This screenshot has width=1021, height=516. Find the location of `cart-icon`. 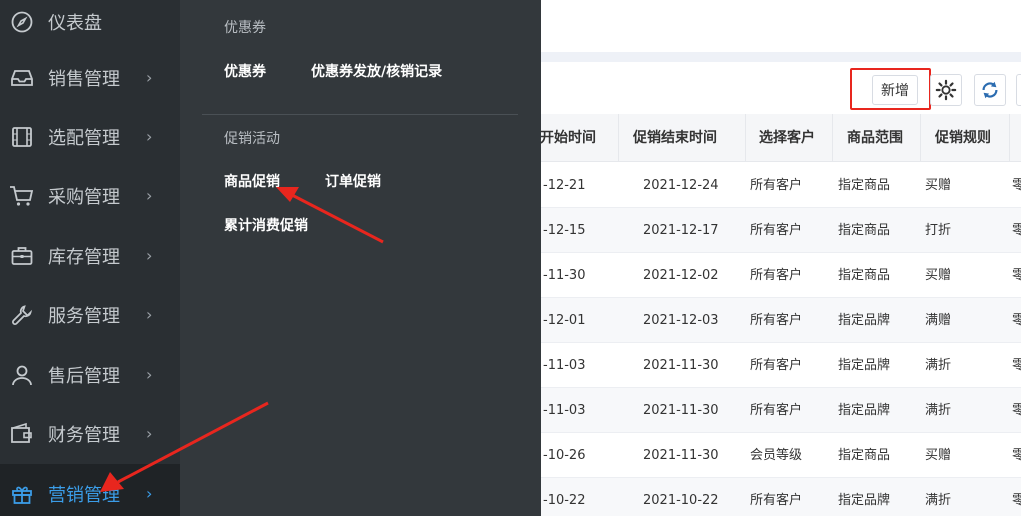

cart-icon is located at coordinates (22, 196).